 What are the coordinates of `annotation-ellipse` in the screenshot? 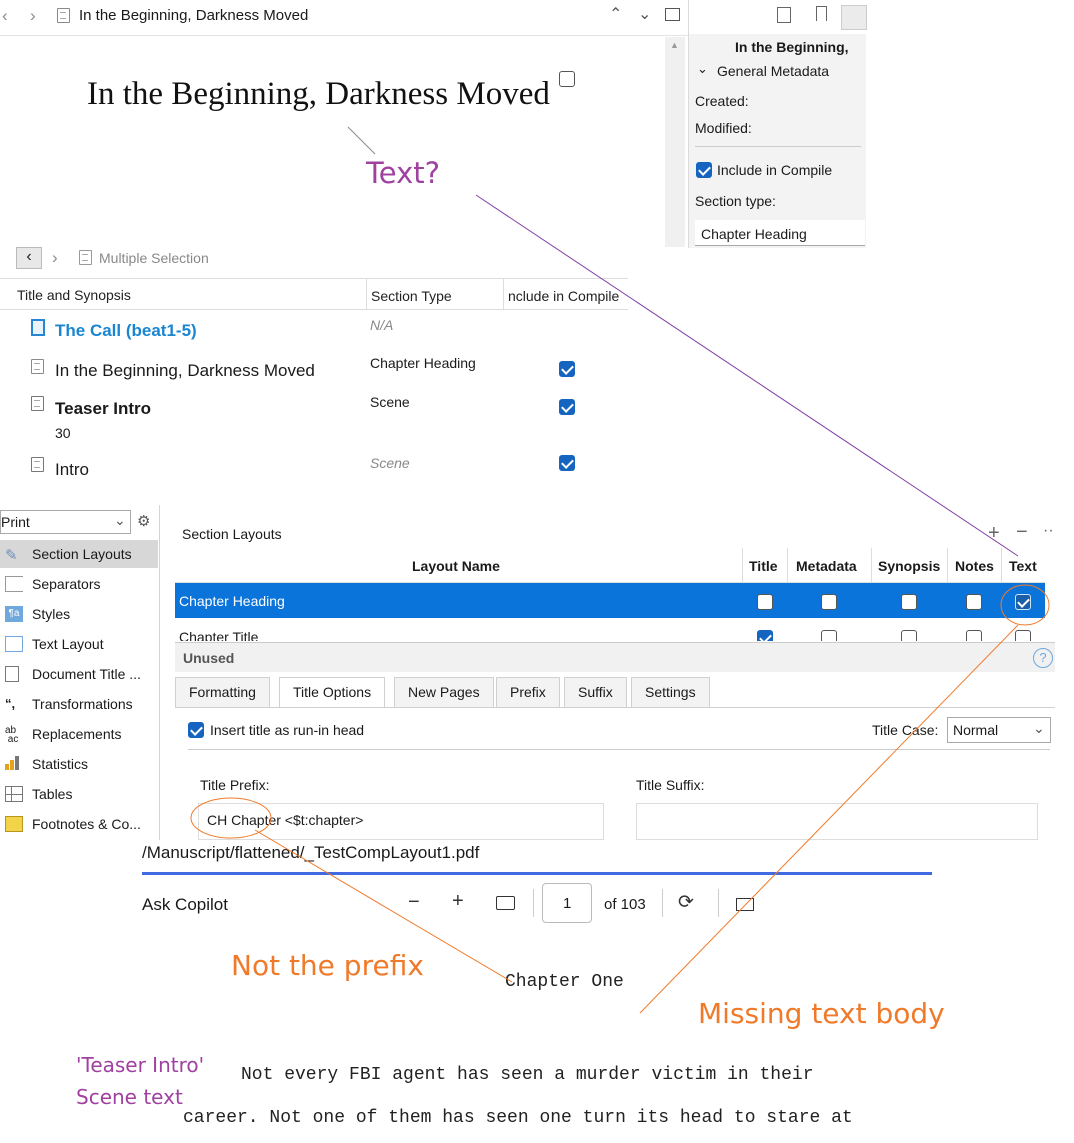 It's located at (1025, 605).